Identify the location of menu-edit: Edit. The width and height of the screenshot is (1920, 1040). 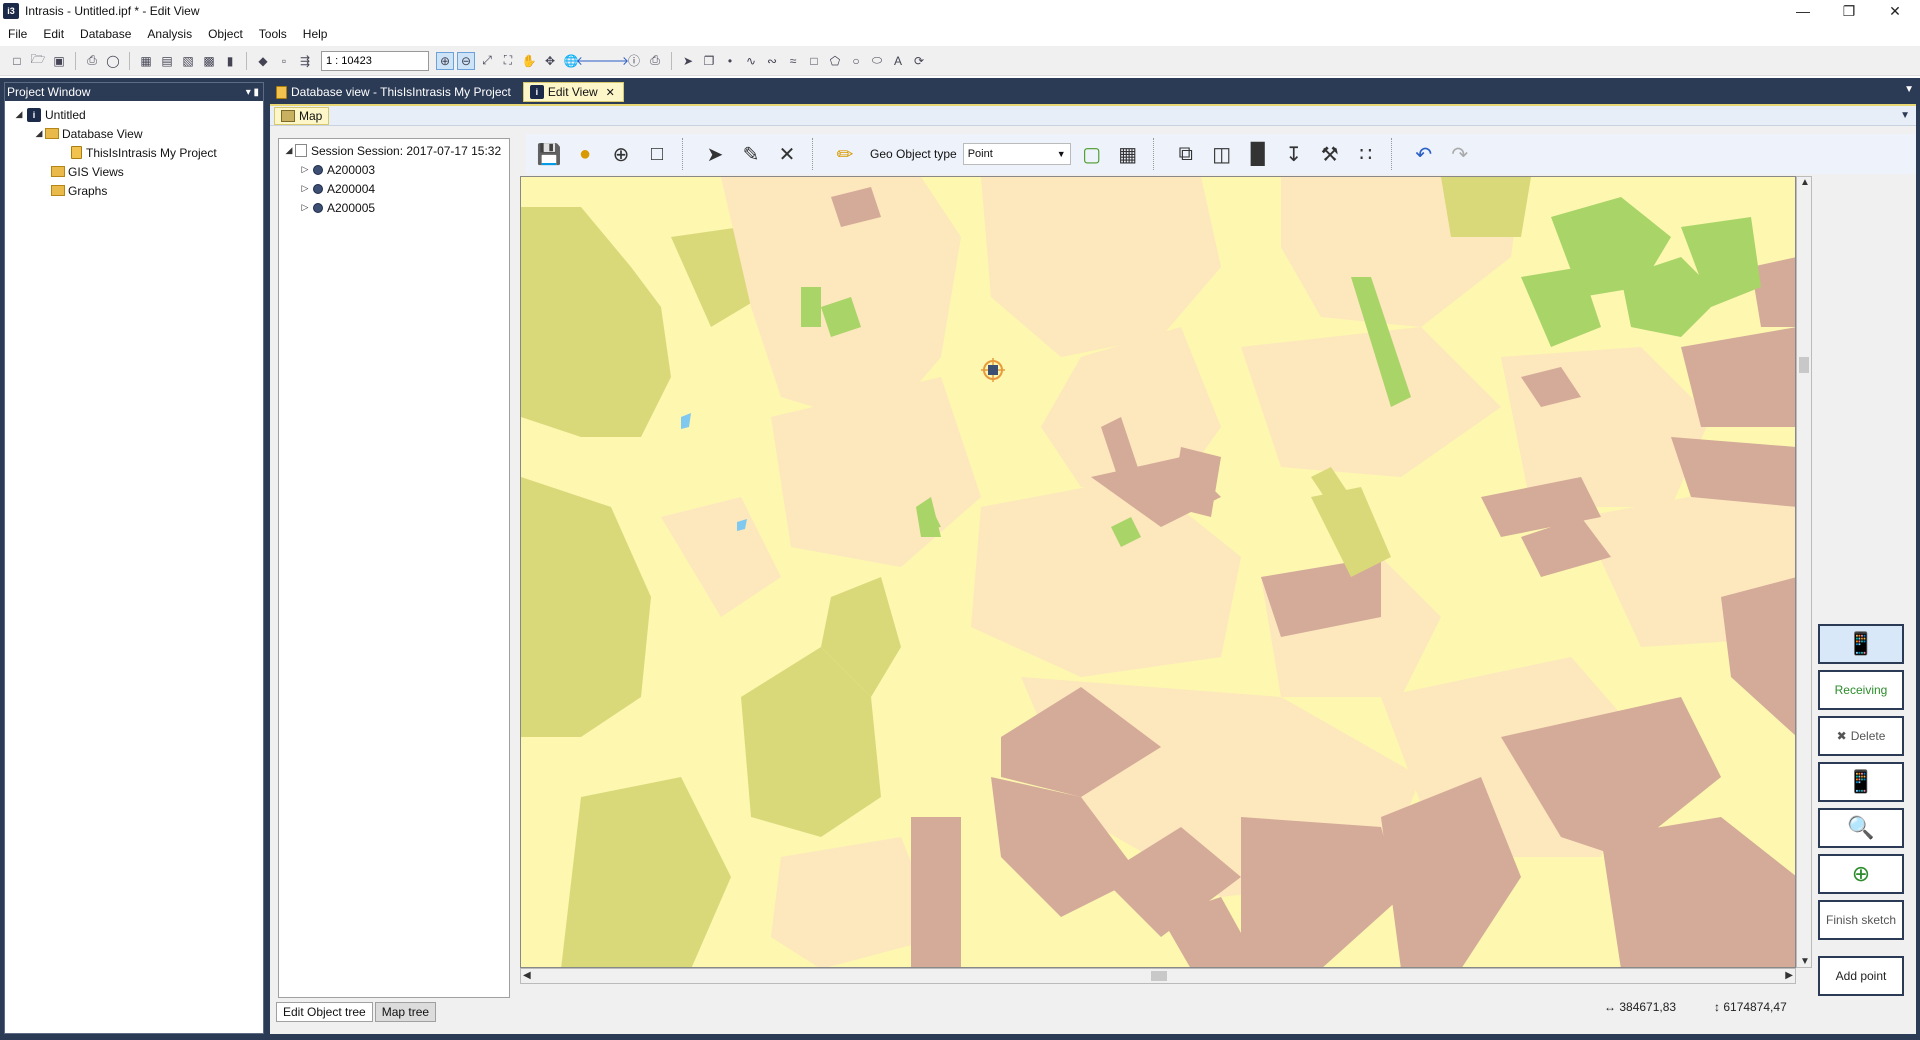
(53, 34).